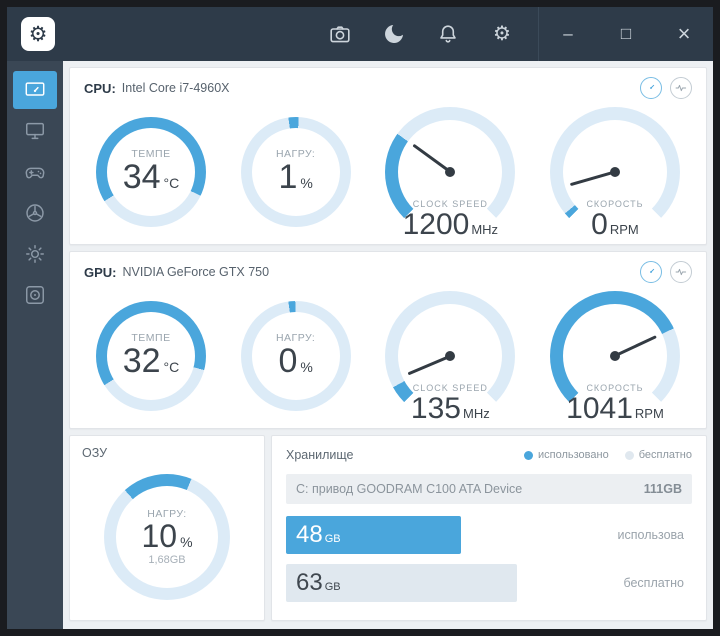 The width and height of the screenshot is (720, 636). I want to click on settings-gear-icon: ⚙, so click(502, 34).